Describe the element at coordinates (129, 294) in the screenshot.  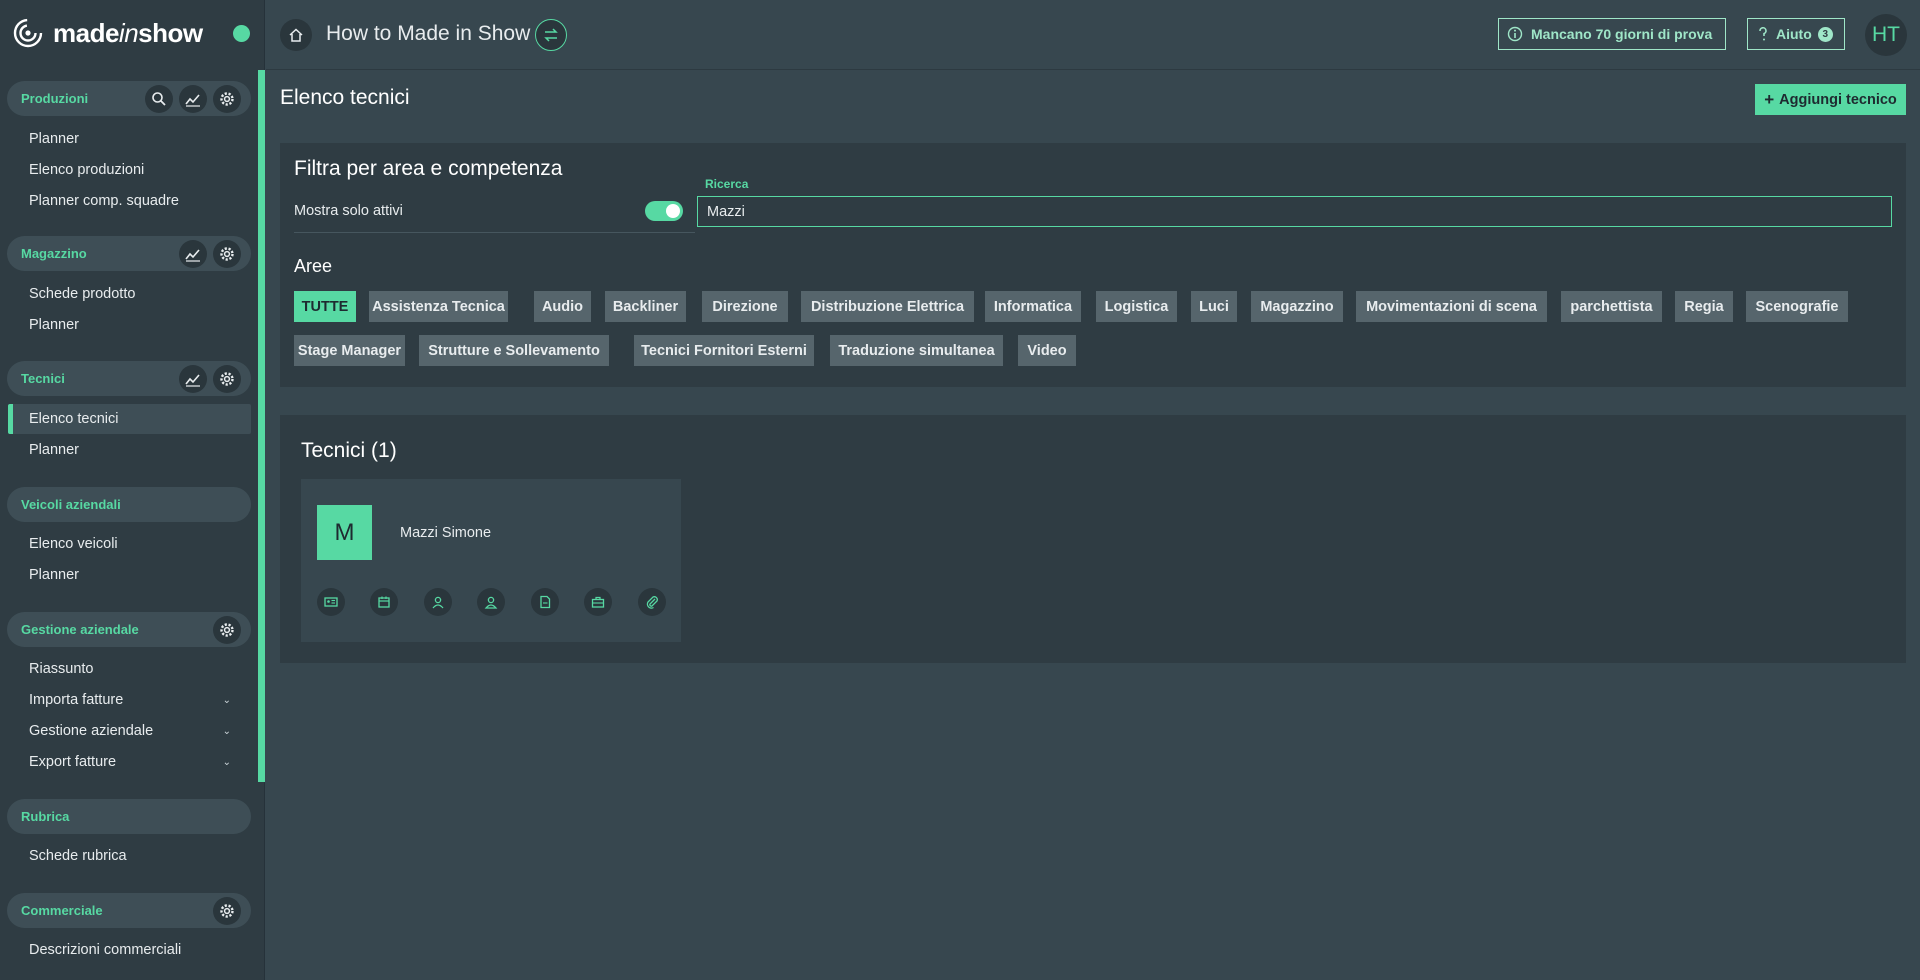
I see `sidebar-item-schede-prodotto: Schede prodotto` at that location.